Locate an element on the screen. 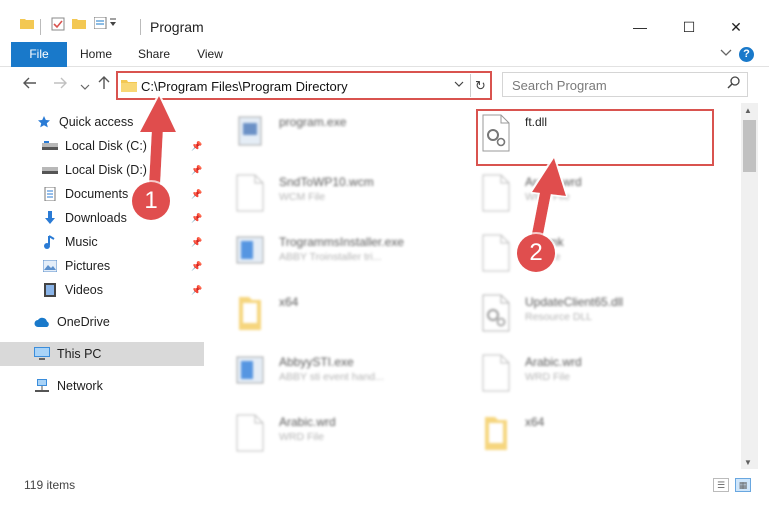  forward-arrow-icon is located at coordinates (60, 84).